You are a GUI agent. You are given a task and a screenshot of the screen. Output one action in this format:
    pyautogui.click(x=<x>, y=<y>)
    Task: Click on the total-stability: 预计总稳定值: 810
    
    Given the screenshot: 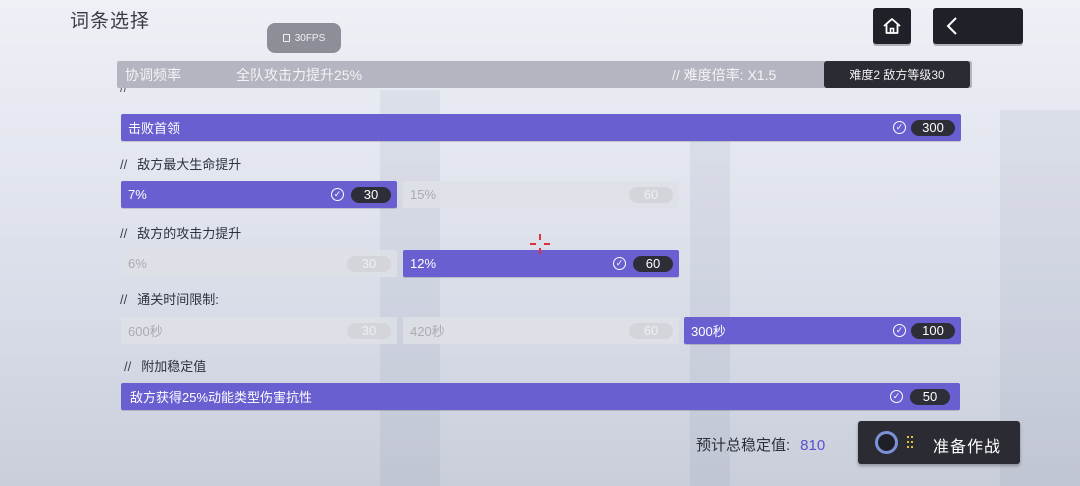 What is the action you would take?
    pyautogui.click(x=760, y=444)
    